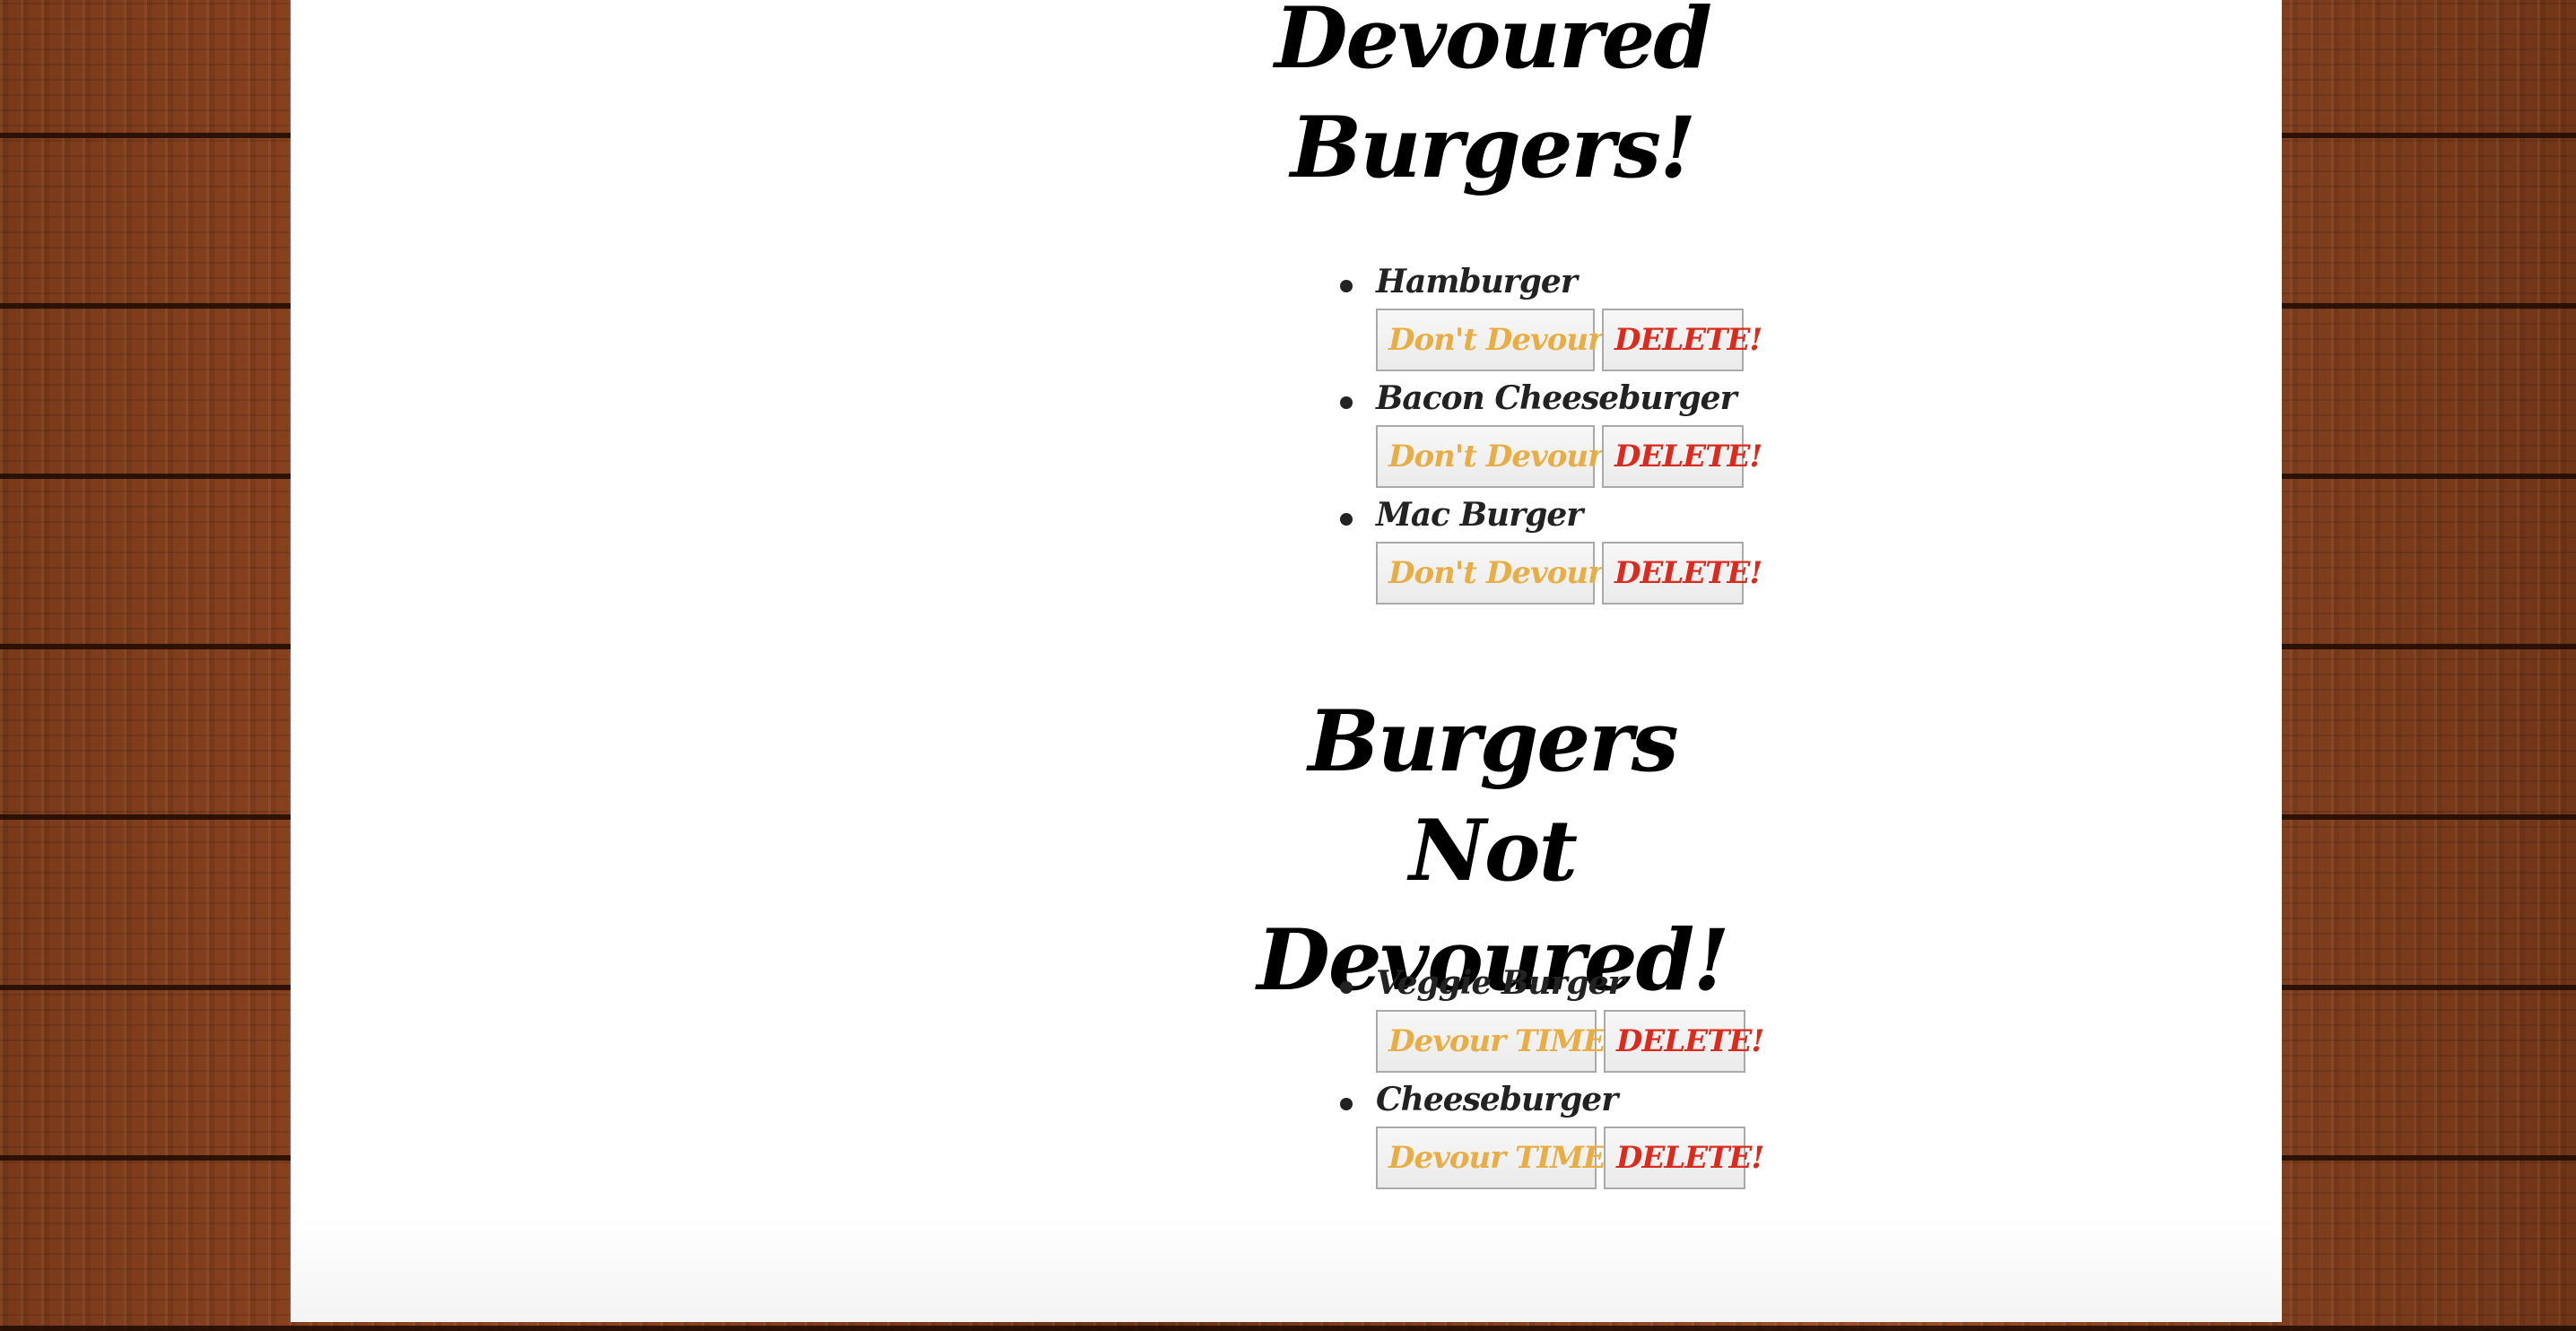 The width and height of the screenshot is (2576, 1331). Describe the element at coordinates (1493, 98) in the screenshot. I see `devoured-heading: Devoured Burgers!` at that location.